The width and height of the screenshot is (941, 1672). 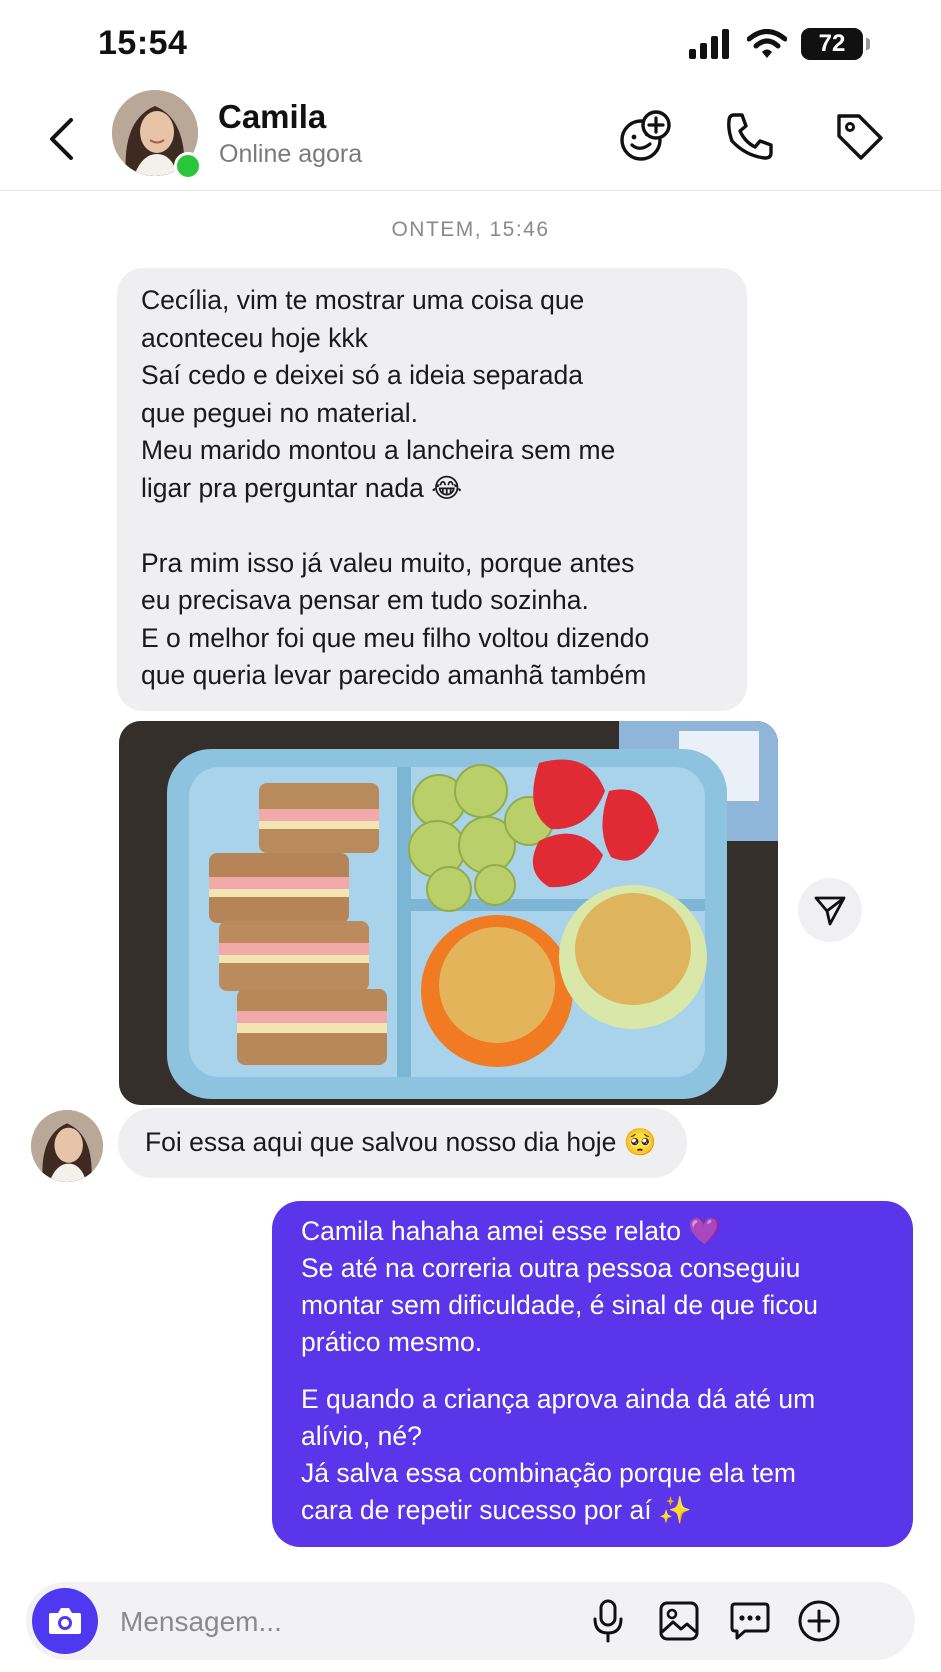 I want to click on send-icon, so click(x=830, y=911).